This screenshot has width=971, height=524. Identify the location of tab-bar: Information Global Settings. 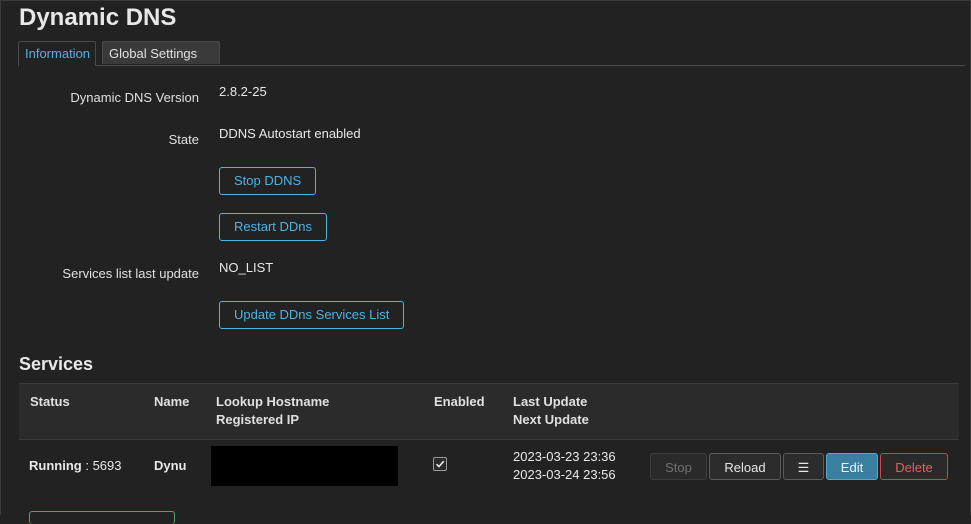
(491, 53).